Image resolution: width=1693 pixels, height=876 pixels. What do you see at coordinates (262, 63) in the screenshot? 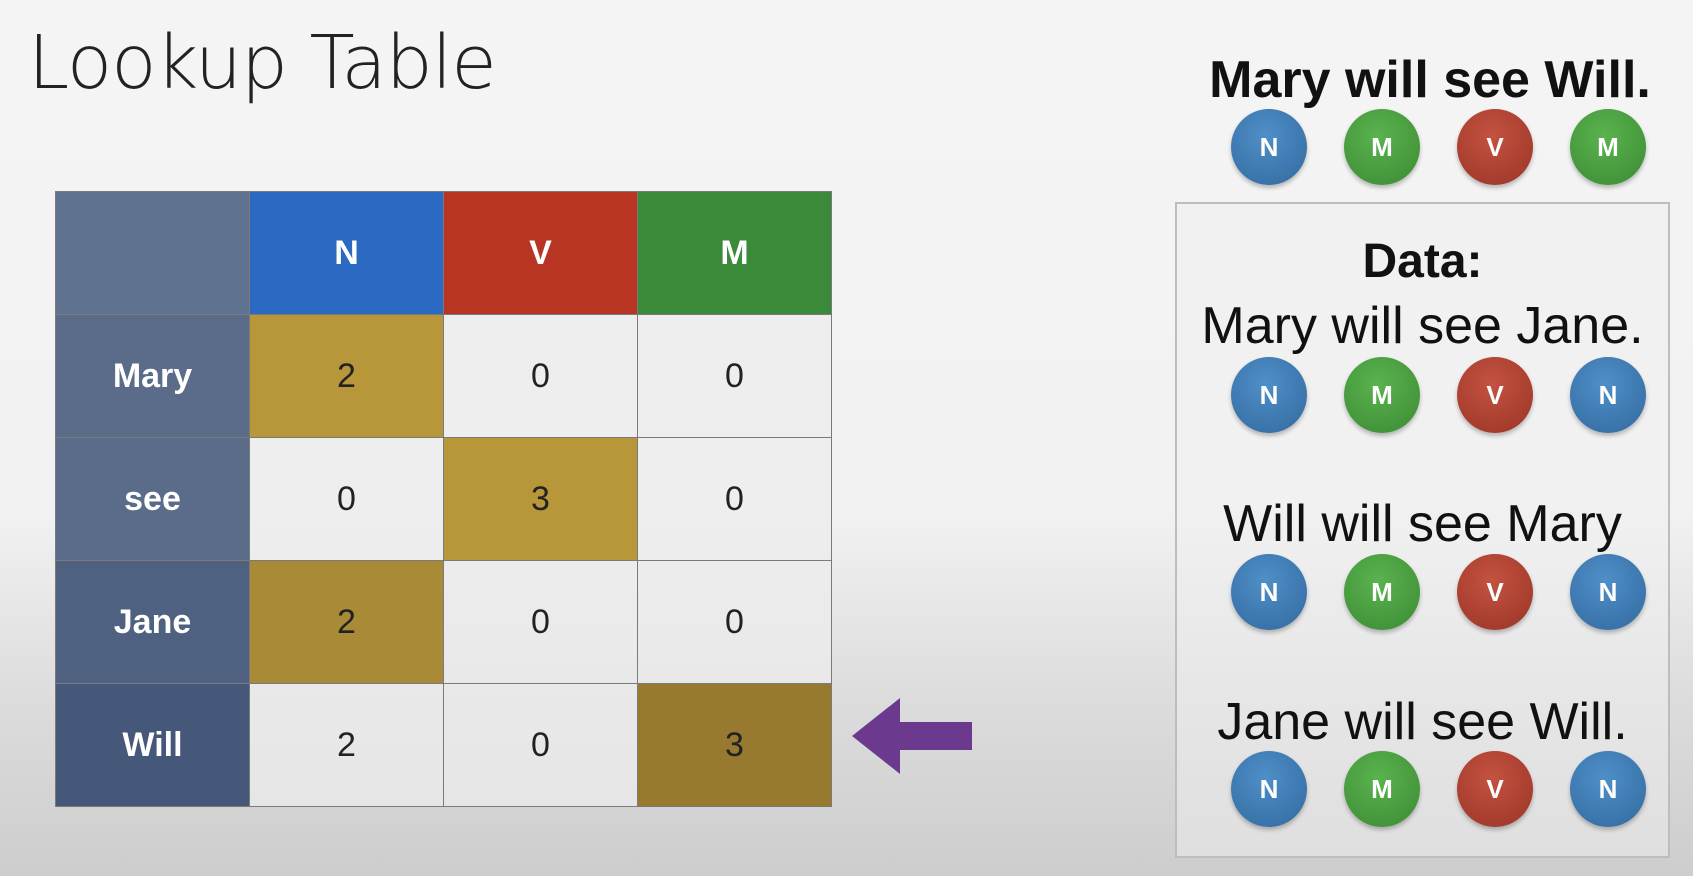
I see `page-title: Lookup Table` at bounding box center [262, 63].